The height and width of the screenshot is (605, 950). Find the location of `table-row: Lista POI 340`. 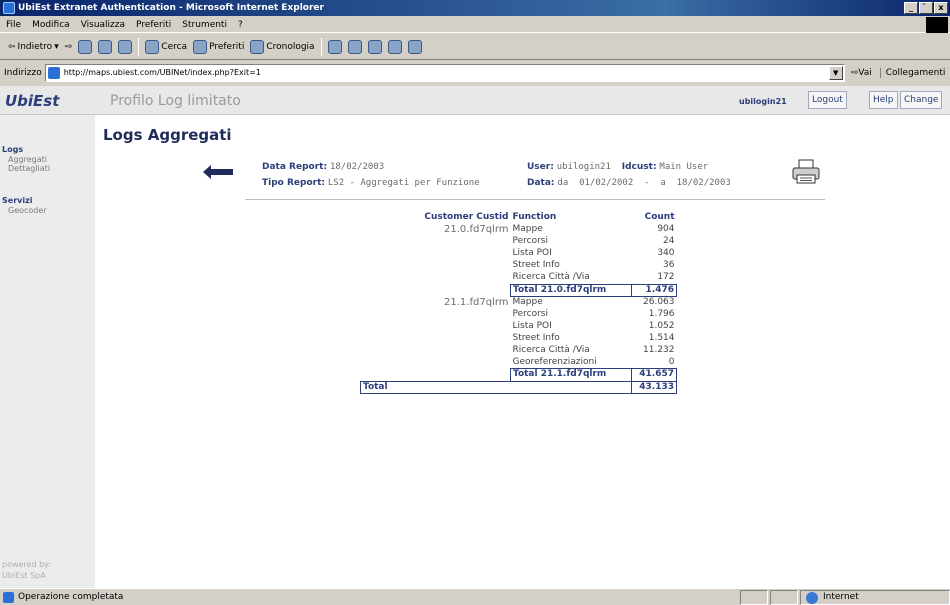

table-row: Lista POI 340 is located at coordinates (519, 254).